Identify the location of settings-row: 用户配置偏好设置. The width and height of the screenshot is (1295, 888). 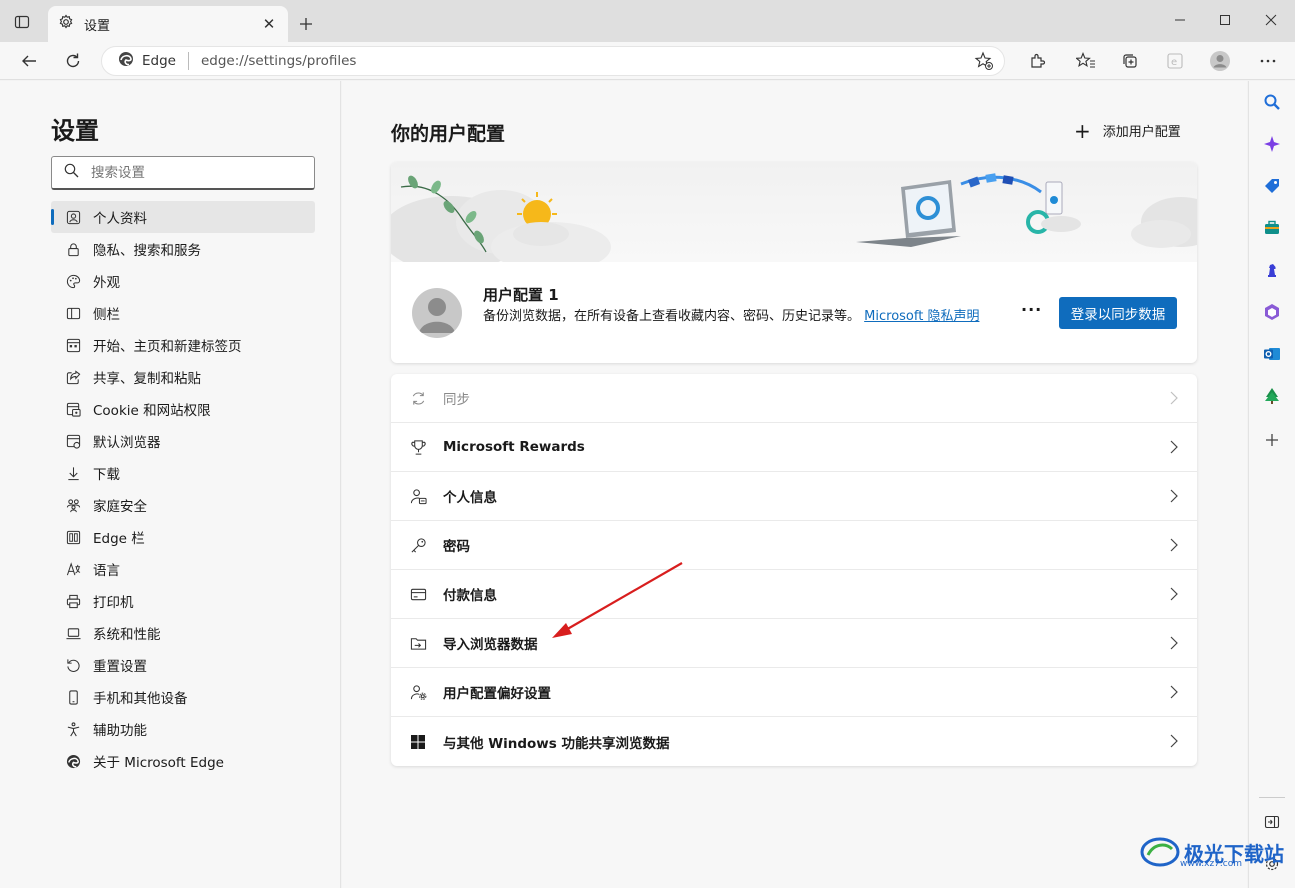
(794, 692).